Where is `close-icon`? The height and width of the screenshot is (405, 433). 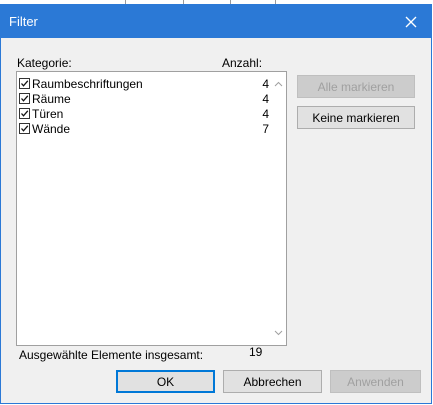
close-icon is located at coordinates (411, 21).